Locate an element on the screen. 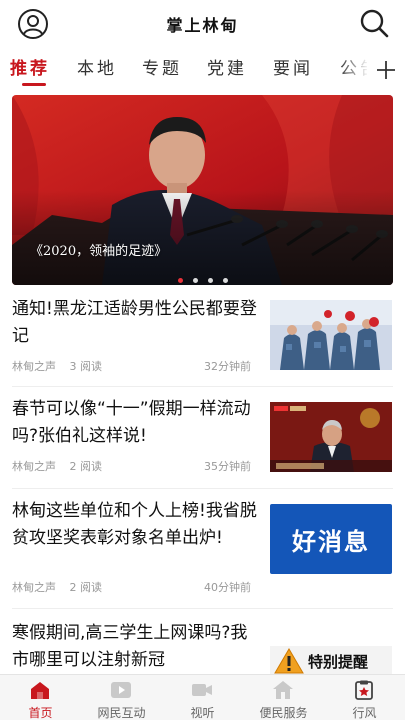 The image size is (405, 720). news-thumbnail: 好消息 is located at coordinates (331, 539).